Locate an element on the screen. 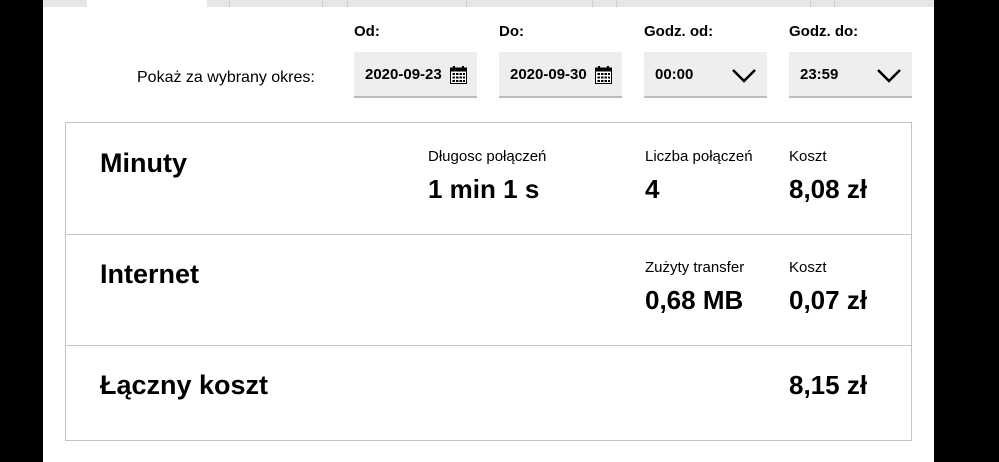 The image size is (999, 462). time-to-select: 23:59 is located at coordinates (850, 75).